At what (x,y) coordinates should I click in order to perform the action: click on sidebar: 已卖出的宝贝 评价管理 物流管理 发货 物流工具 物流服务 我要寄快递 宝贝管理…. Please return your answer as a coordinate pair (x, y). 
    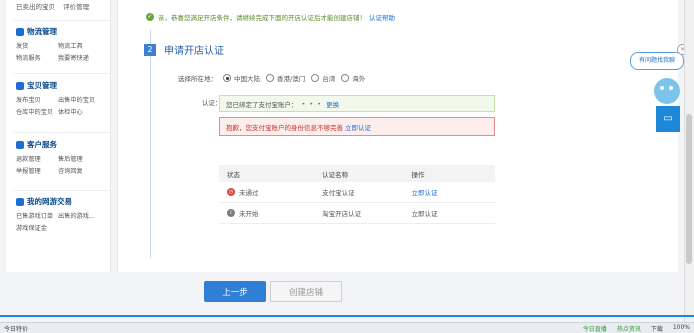
    Looking at the image, I should click on (58, 136).